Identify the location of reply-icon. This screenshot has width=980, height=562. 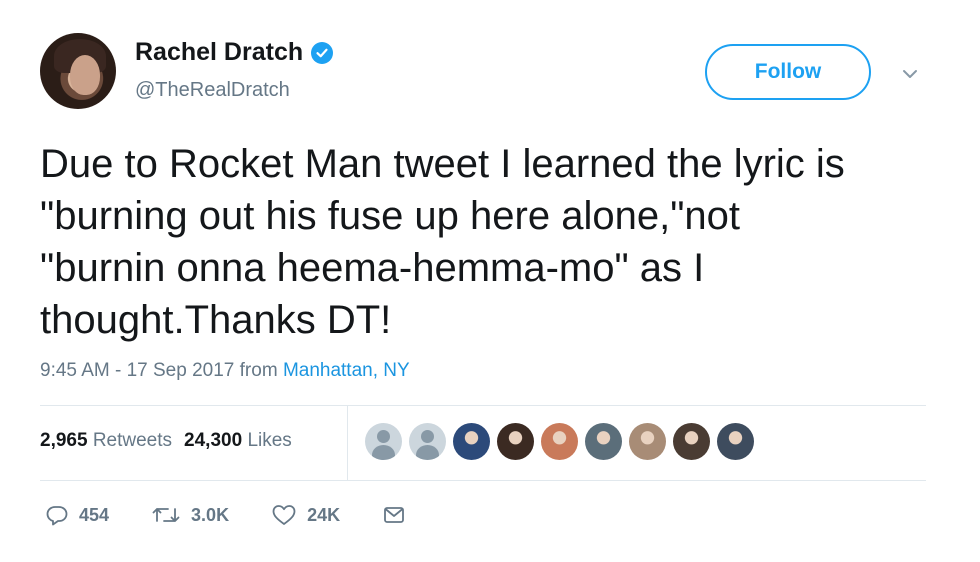
(57, 515).